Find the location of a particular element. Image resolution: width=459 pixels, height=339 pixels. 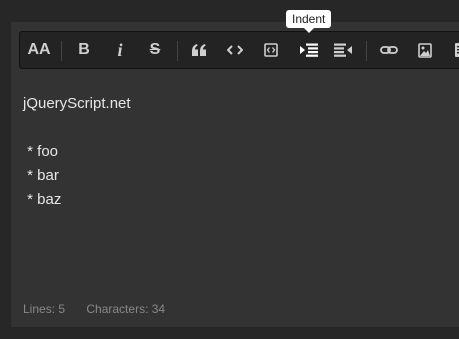

font-size-button: AA is located at coordinates (39, 50).